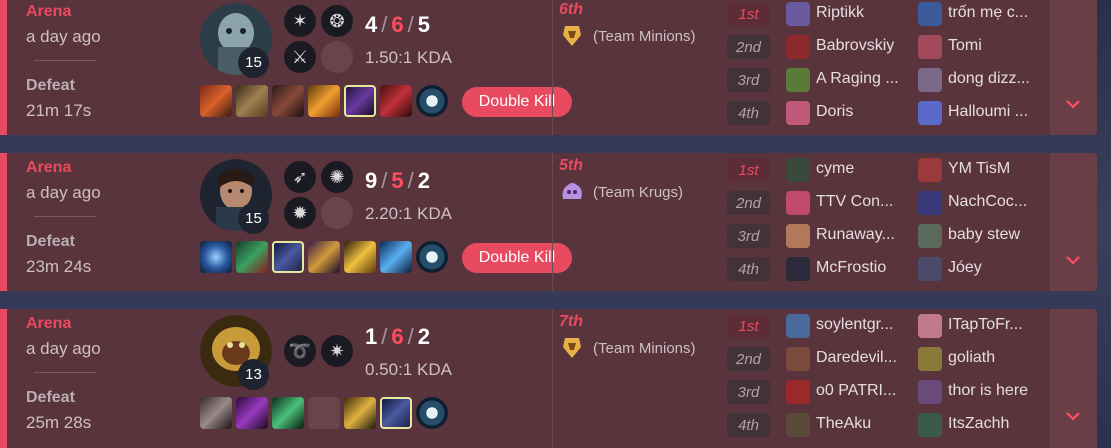  I want to click on augment-icon: ⚔, so click(300, 57).